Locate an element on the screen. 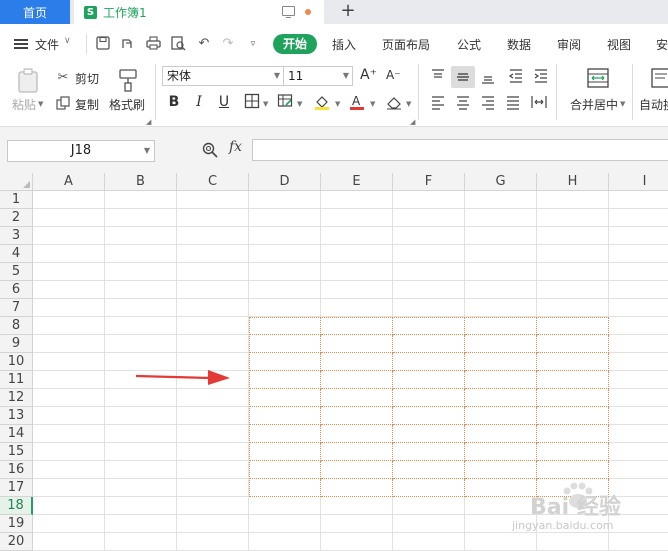  paste-label: 粘贴 is located at coordinates (24, 104).